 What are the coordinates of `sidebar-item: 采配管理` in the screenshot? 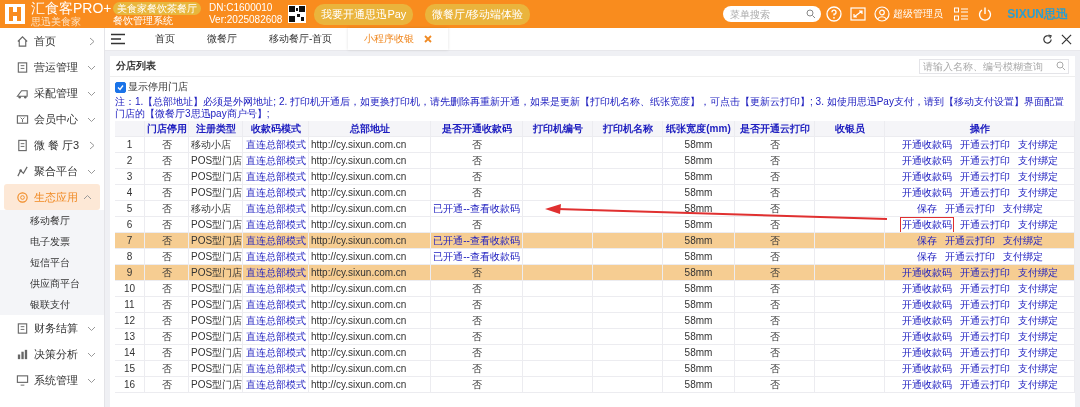 It's located at (52, 93).